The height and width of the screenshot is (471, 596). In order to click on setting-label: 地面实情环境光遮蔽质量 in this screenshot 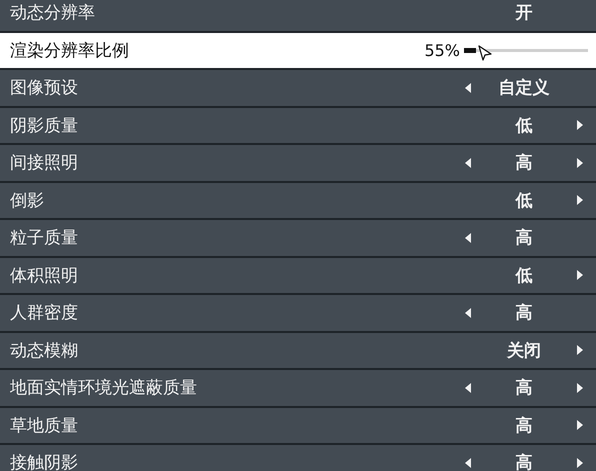, I will do `click(104, 388)`.